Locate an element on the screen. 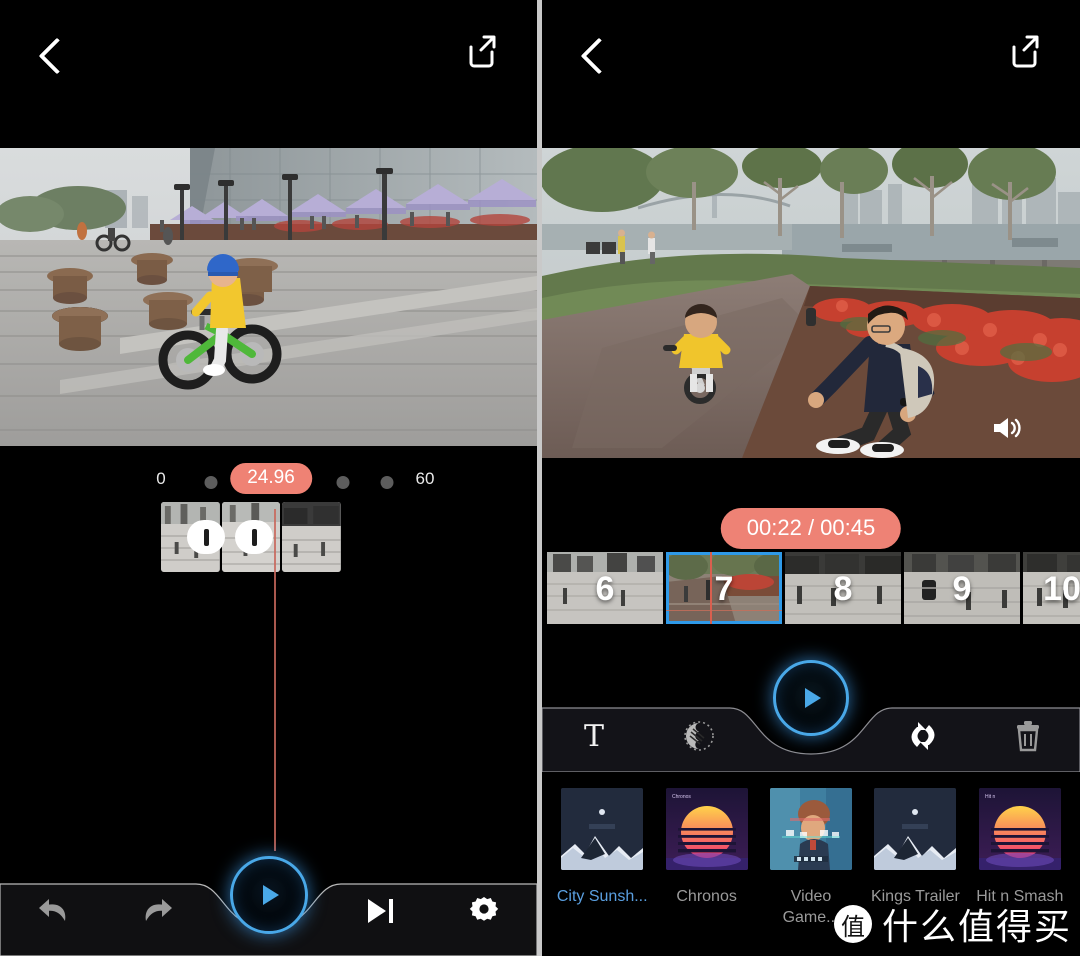  clip-thumbnail: 8 is located at coordinates (843, 588).